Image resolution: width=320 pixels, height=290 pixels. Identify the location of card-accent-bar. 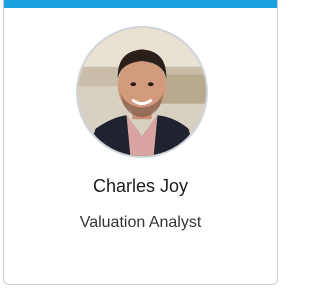
(140, 4).